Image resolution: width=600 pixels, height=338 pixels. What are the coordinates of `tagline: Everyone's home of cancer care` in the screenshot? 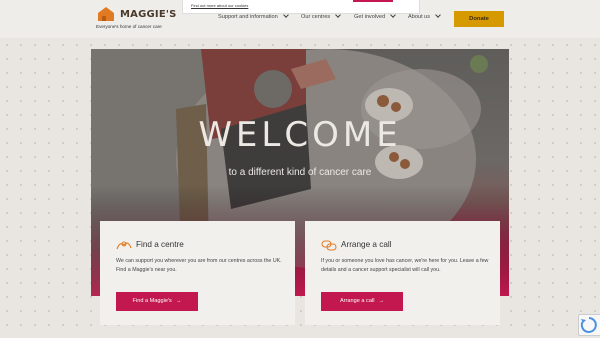 It's located at (129, 26).